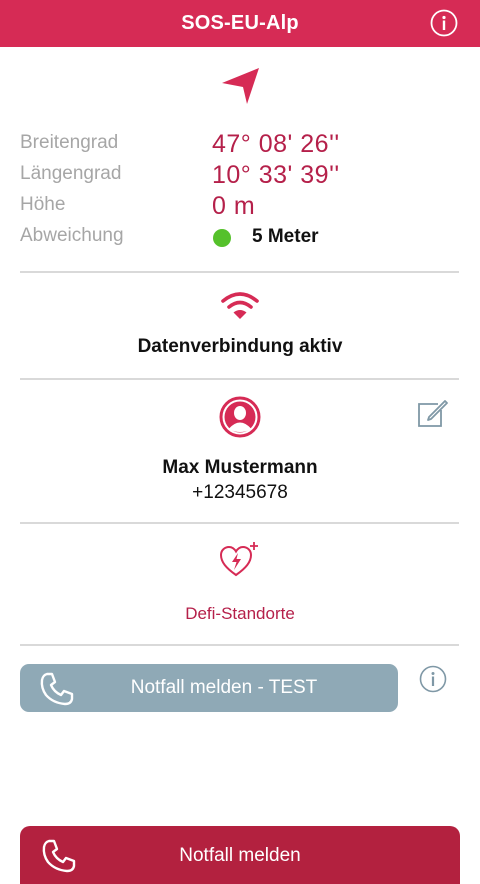 This screenshot has height=884, width=480. I want to click on test-emergency-button: Notfall melden - TEST, so click(209, 688).